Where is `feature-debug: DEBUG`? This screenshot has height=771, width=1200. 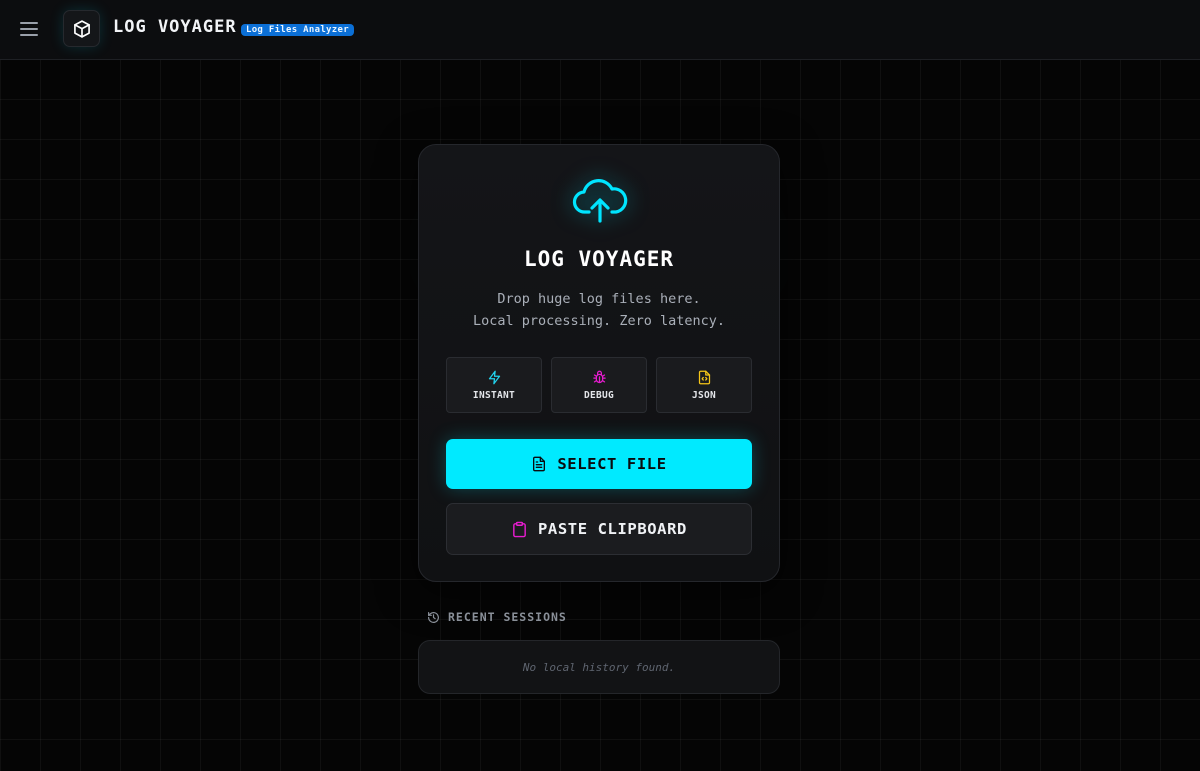
feature-debug: DEBUG is located at coordinates (599, 385).